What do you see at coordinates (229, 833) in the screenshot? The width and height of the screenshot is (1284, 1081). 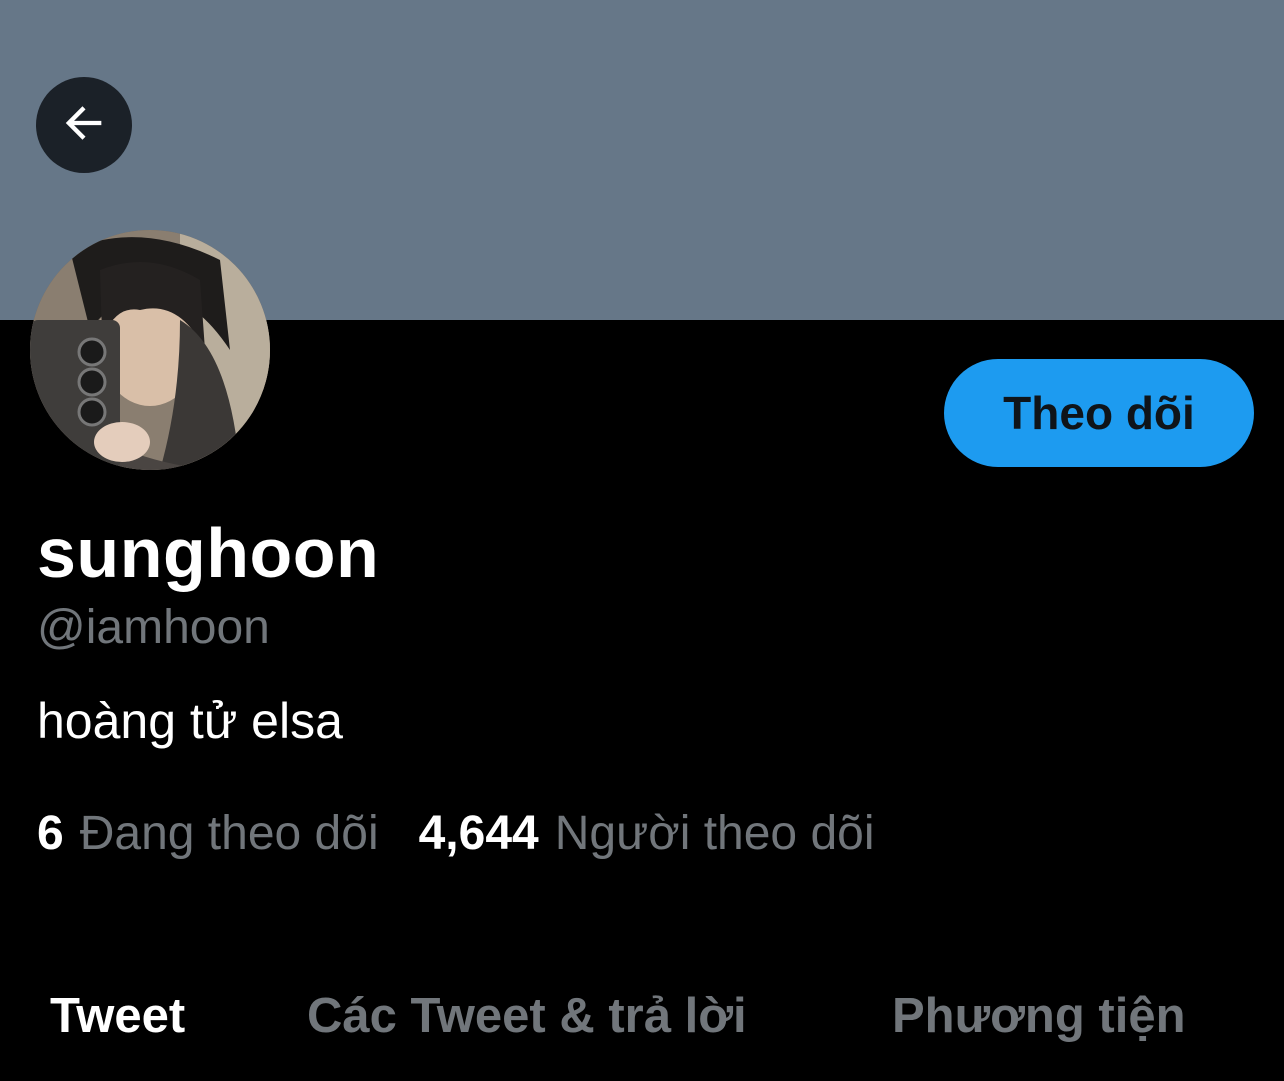 I see `following-label: Đang theo dõi` at bounding box center [229, 833].